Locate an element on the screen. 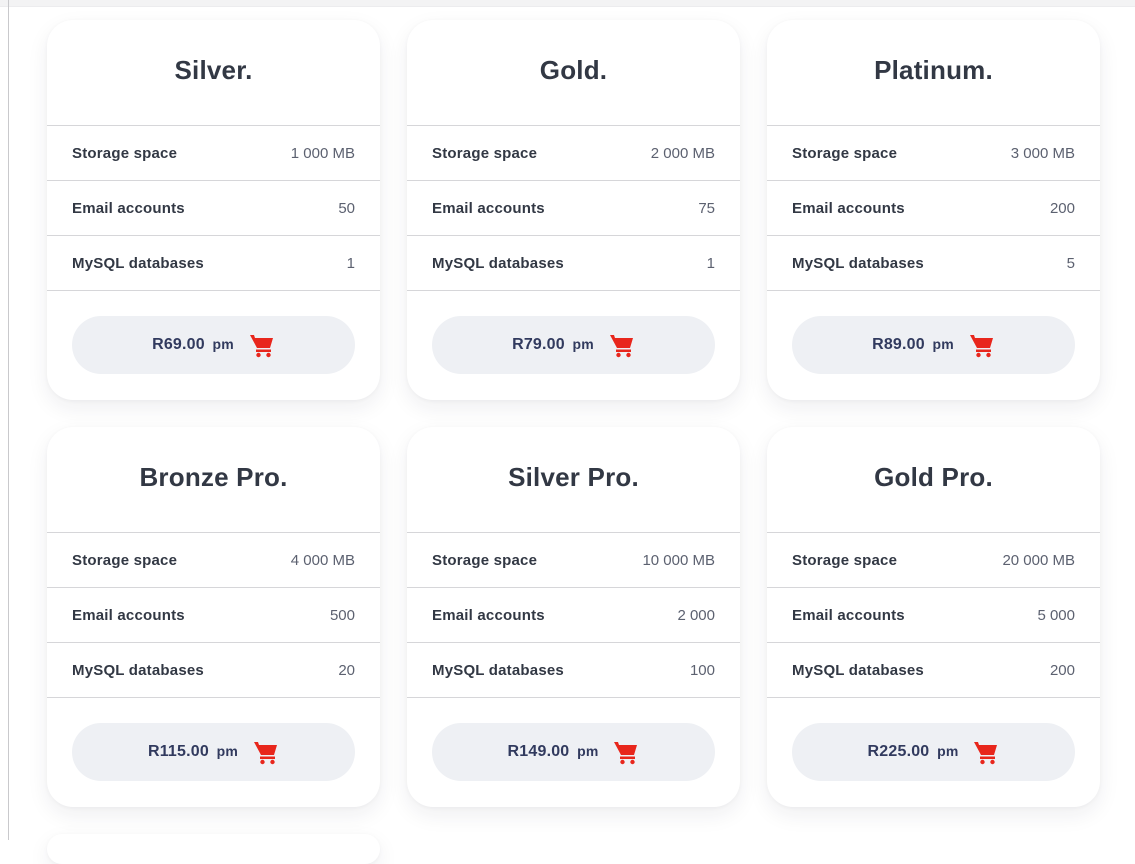 This screenshot has width=1135, height=864. feature-row-email: Email accounts 2 000 is located at coordinates (573, 615).